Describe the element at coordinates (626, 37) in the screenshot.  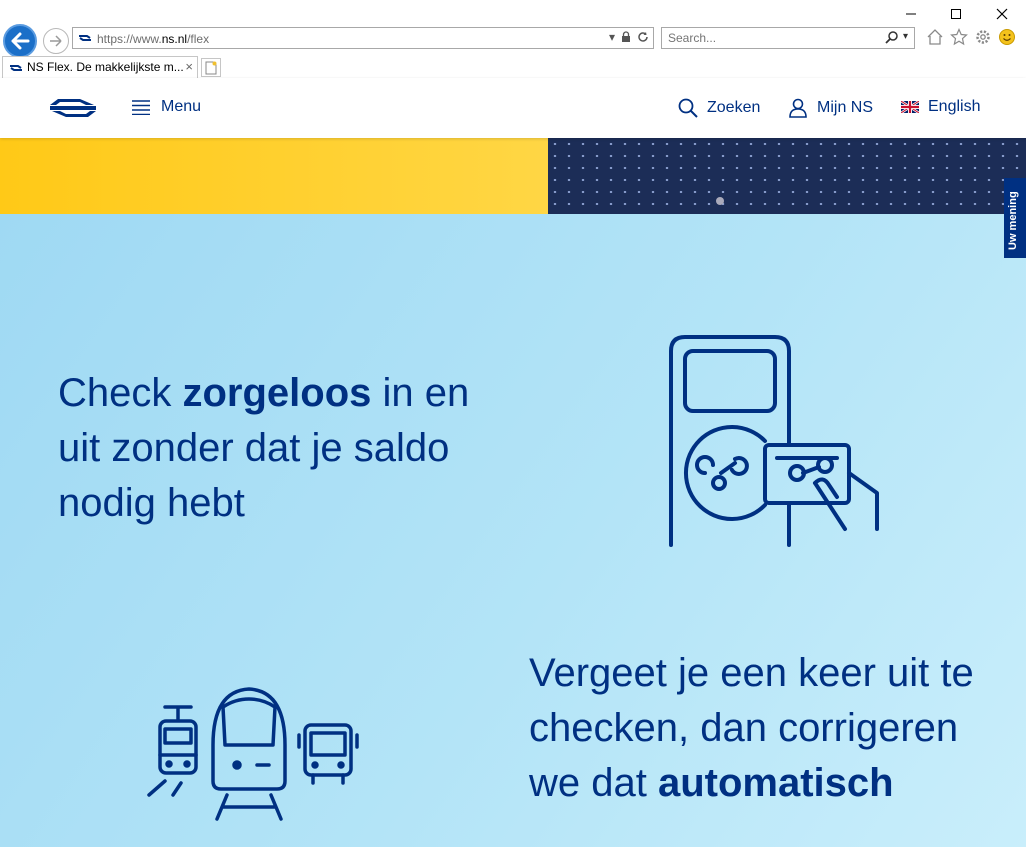
I see `lock-icon` at that location.